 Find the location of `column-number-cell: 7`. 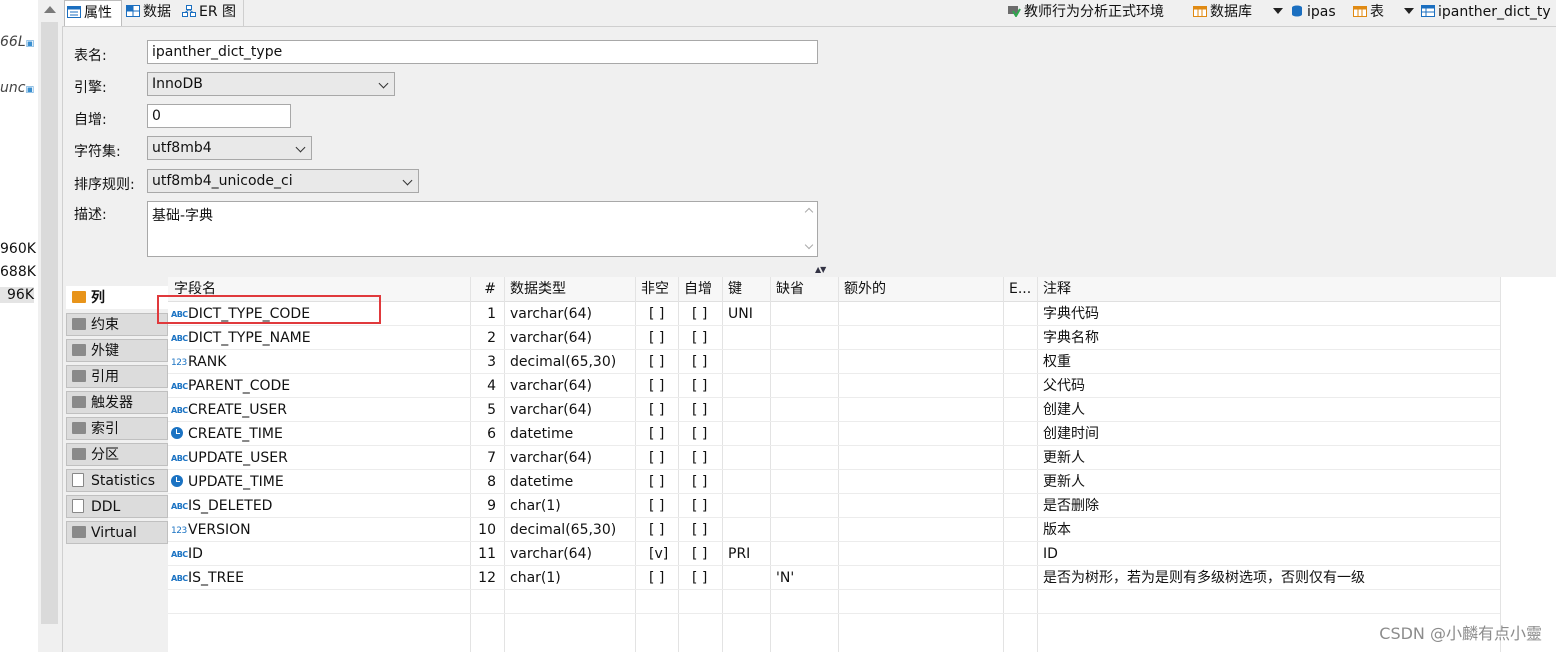

column-number-cell: 7 is located at coordinates (487, 458).